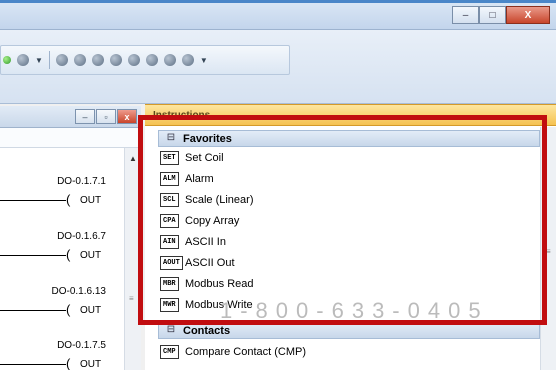 The height and width of the screenshot is (370, 556). What do you see at coordinates (61, 60) in the screenshot?
I see `gear-icon` at bounding box center [61, 60].